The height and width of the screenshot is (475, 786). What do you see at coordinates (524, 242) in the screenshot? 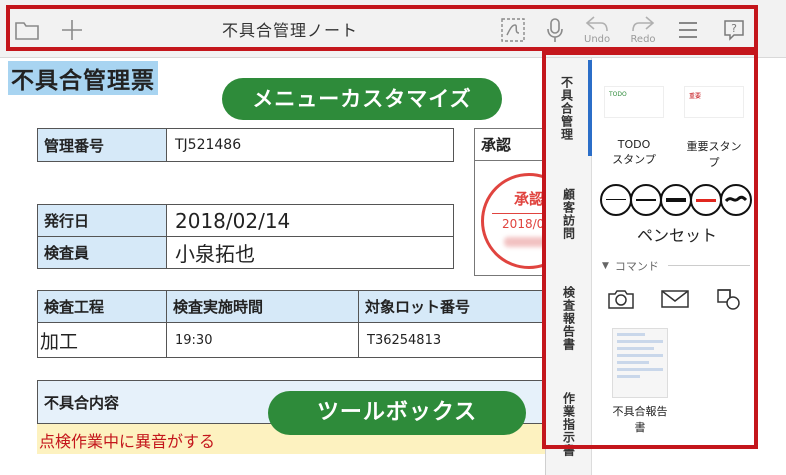
I see `seal-blurred-name` at bounding box center [524, 242].